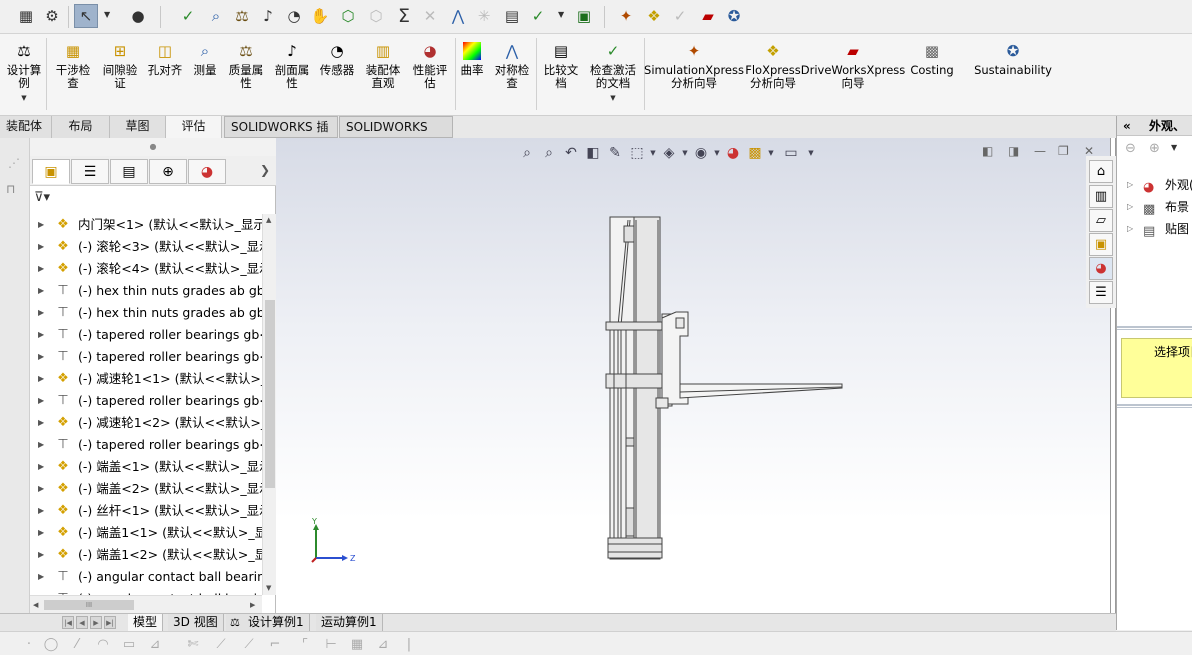  Describe the element at coordinates (1101, 244) in the screenshot. I see `view-palette-icon: ▣` at that location.